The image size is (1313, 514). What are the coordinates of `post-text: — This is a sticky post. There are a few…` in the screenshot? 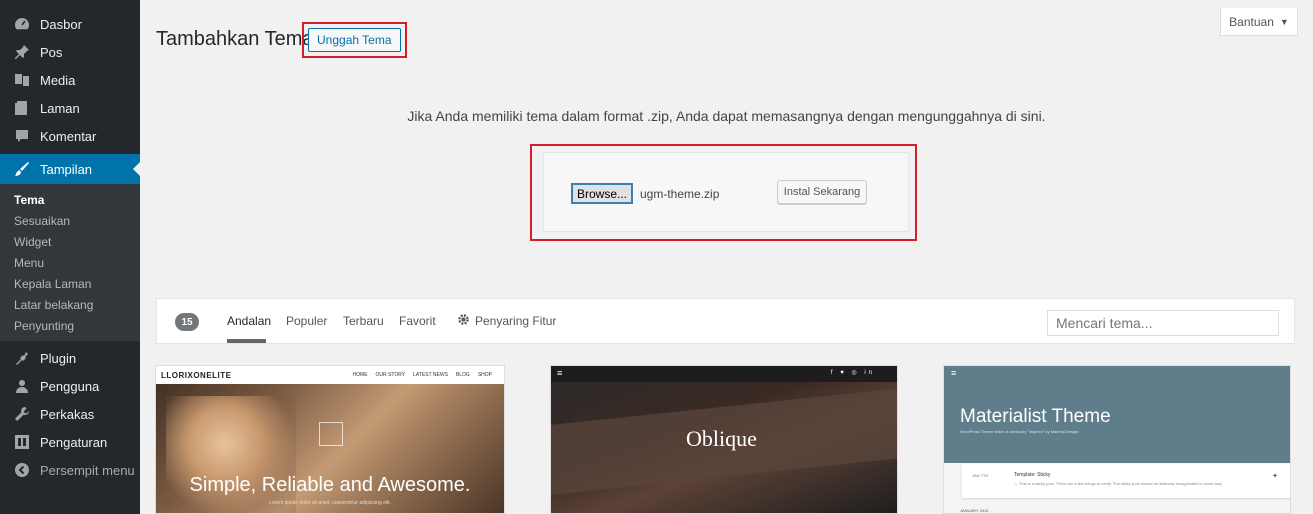 It's located at (1118, 483).